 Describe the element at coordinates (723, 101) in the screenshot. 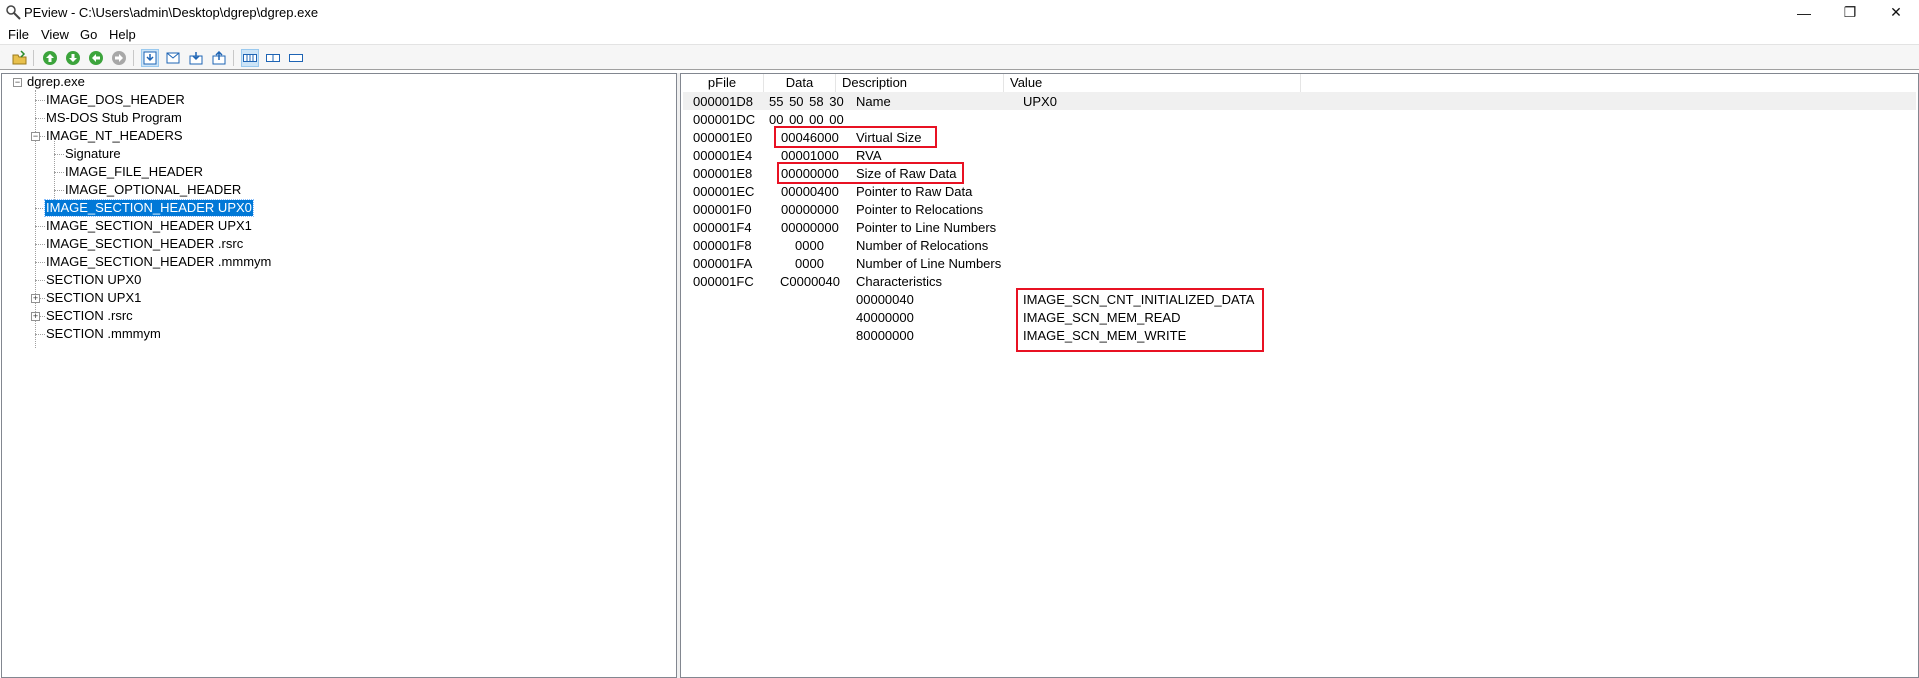

I see `cell-pfile: 000001D8` at that location.